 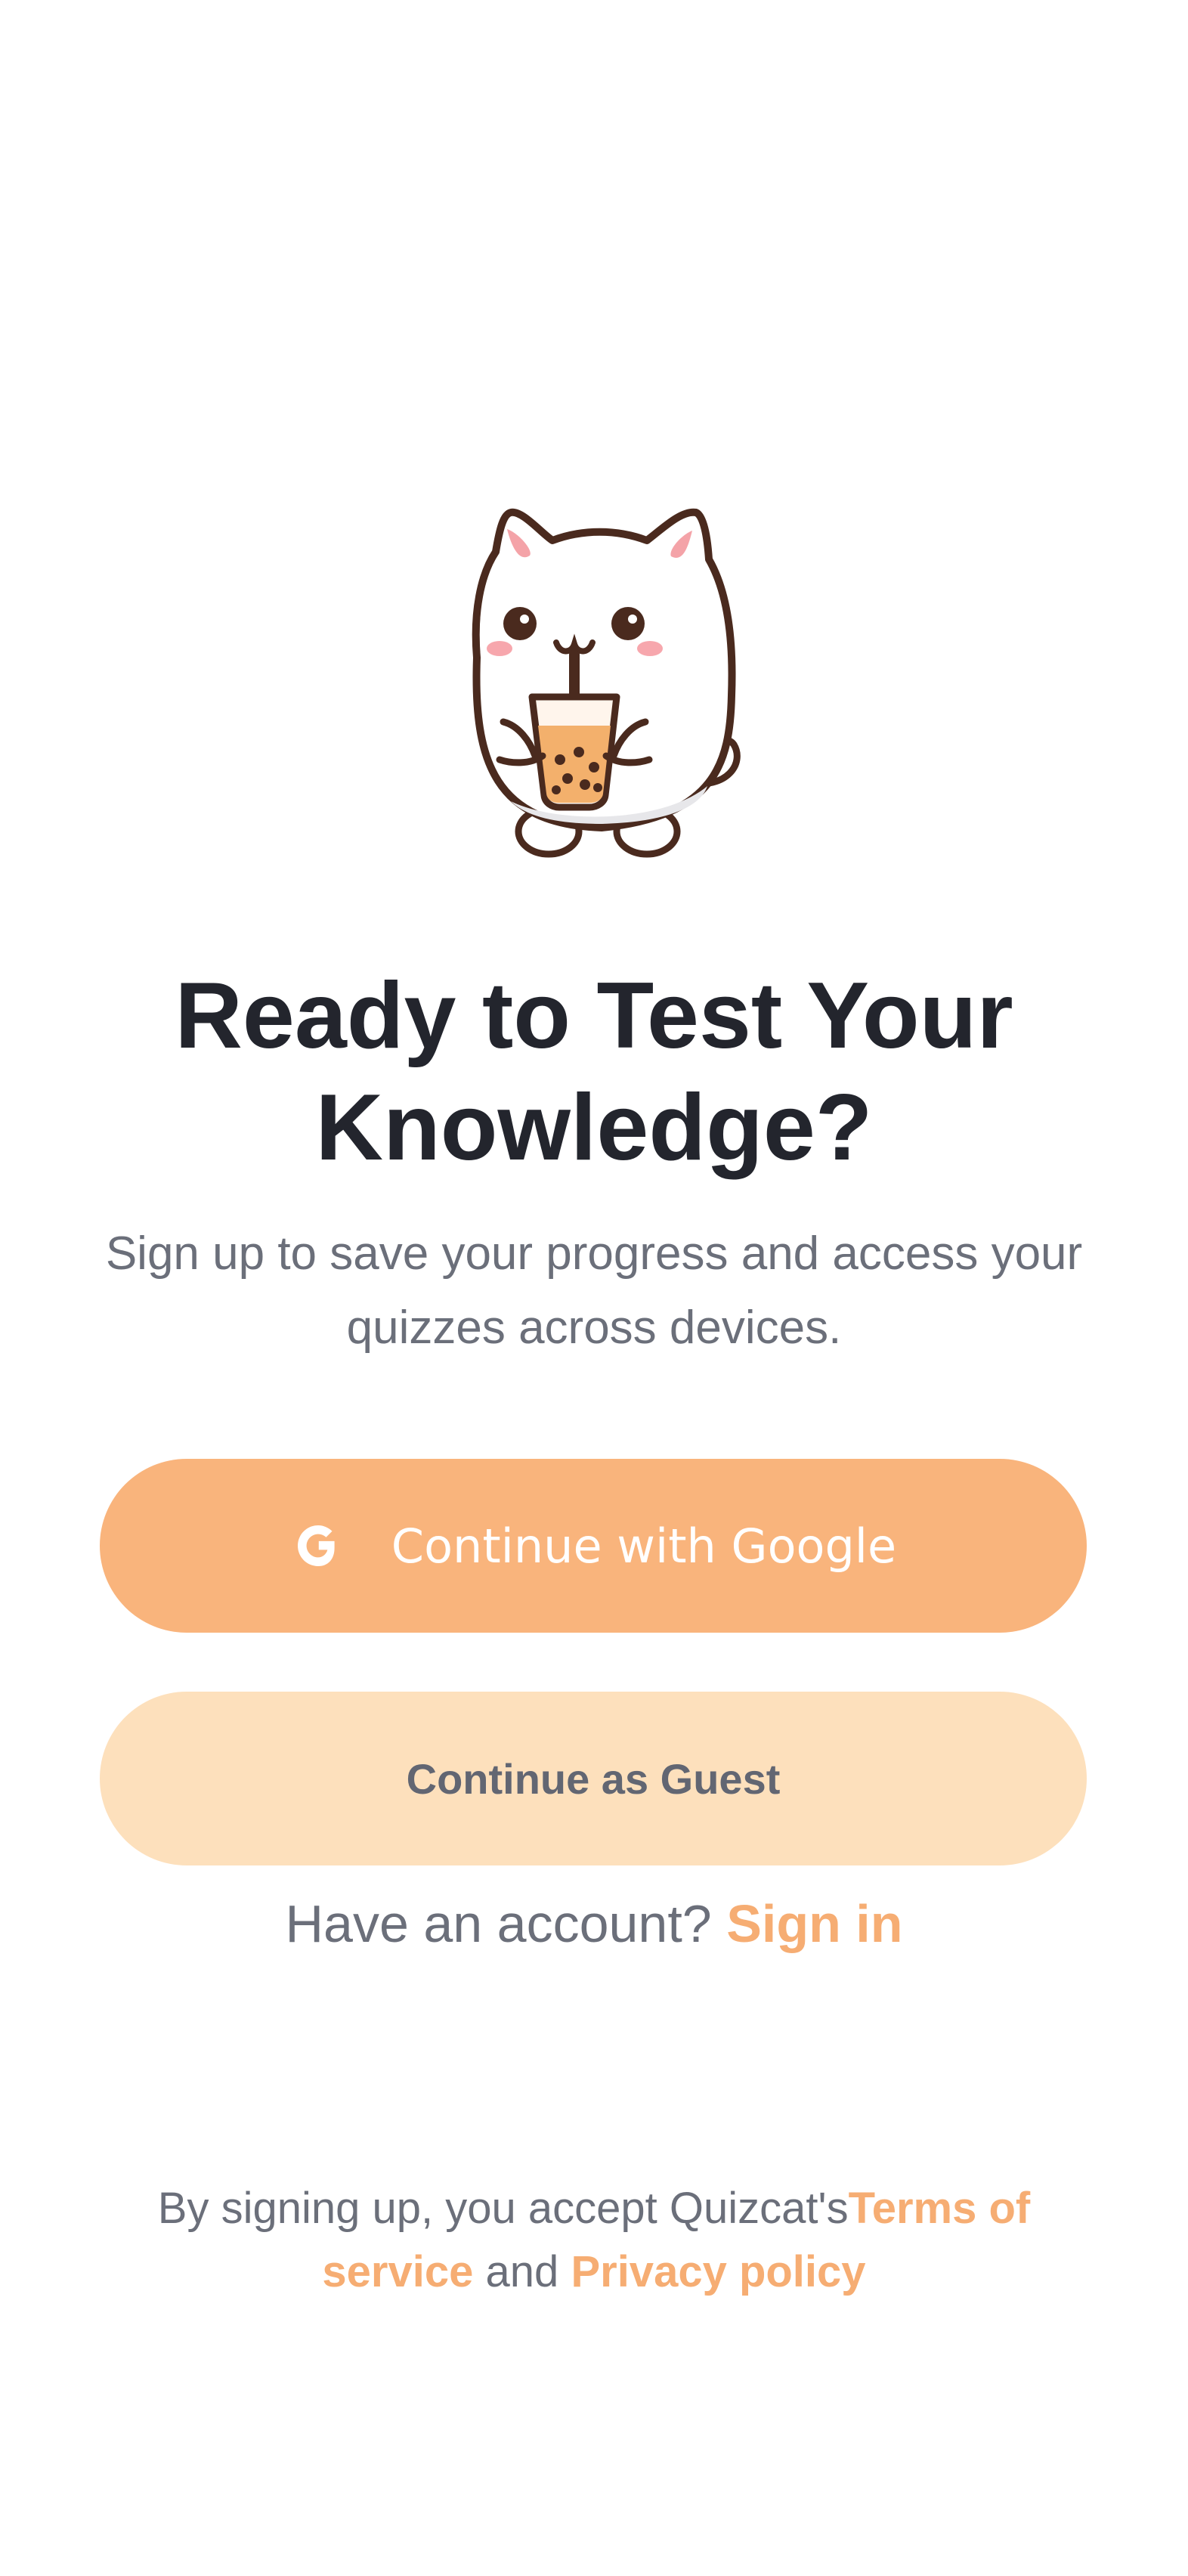 What do you see at coordinates (718, 2271) in the screenshot?
I see `privacy-policy-link: Privacy policy` at bounding box center [718, 2271].